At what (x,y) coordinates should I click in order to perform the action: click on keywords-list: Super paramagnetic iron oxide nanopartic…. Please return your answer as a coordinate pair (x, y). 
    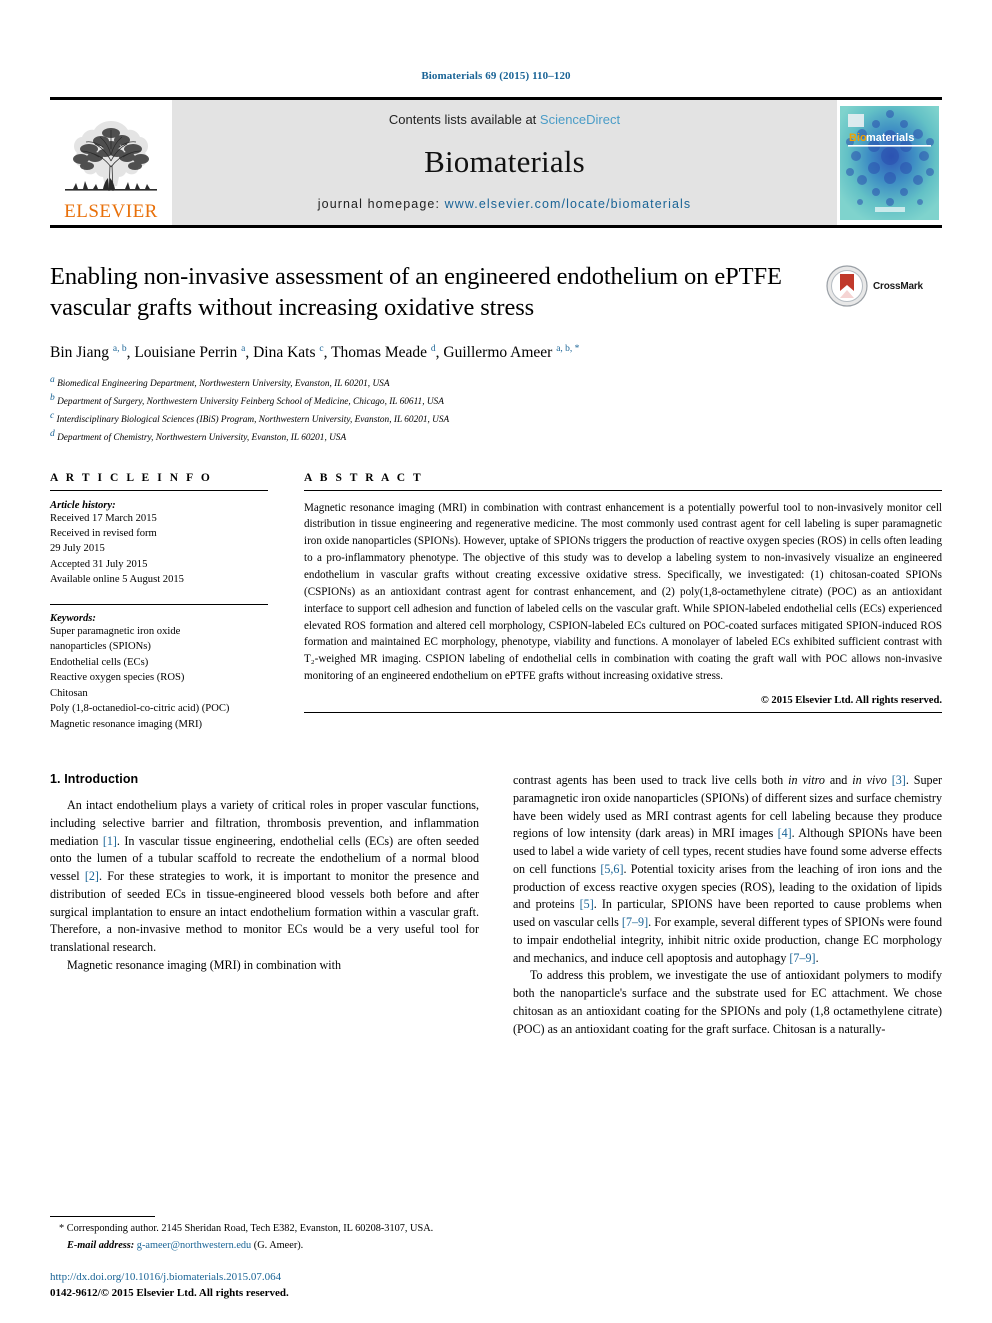
    Looking at the image, I should click on (159, 678).